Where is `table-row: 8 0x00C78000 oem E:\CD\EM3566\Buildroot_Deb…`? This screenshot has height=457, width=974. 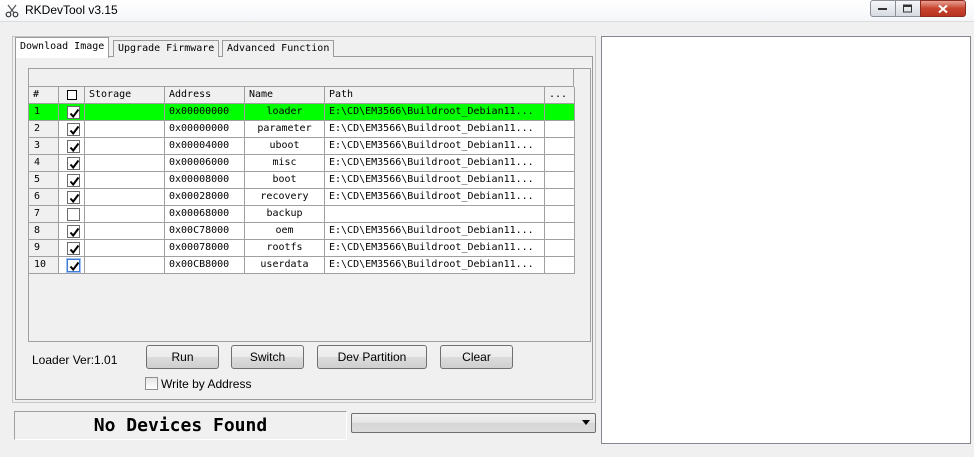
table-row: 8 0x00C78000 oem E:\CD\EM3566\Buildroot_Deb… is located at coordinates (302, 231).